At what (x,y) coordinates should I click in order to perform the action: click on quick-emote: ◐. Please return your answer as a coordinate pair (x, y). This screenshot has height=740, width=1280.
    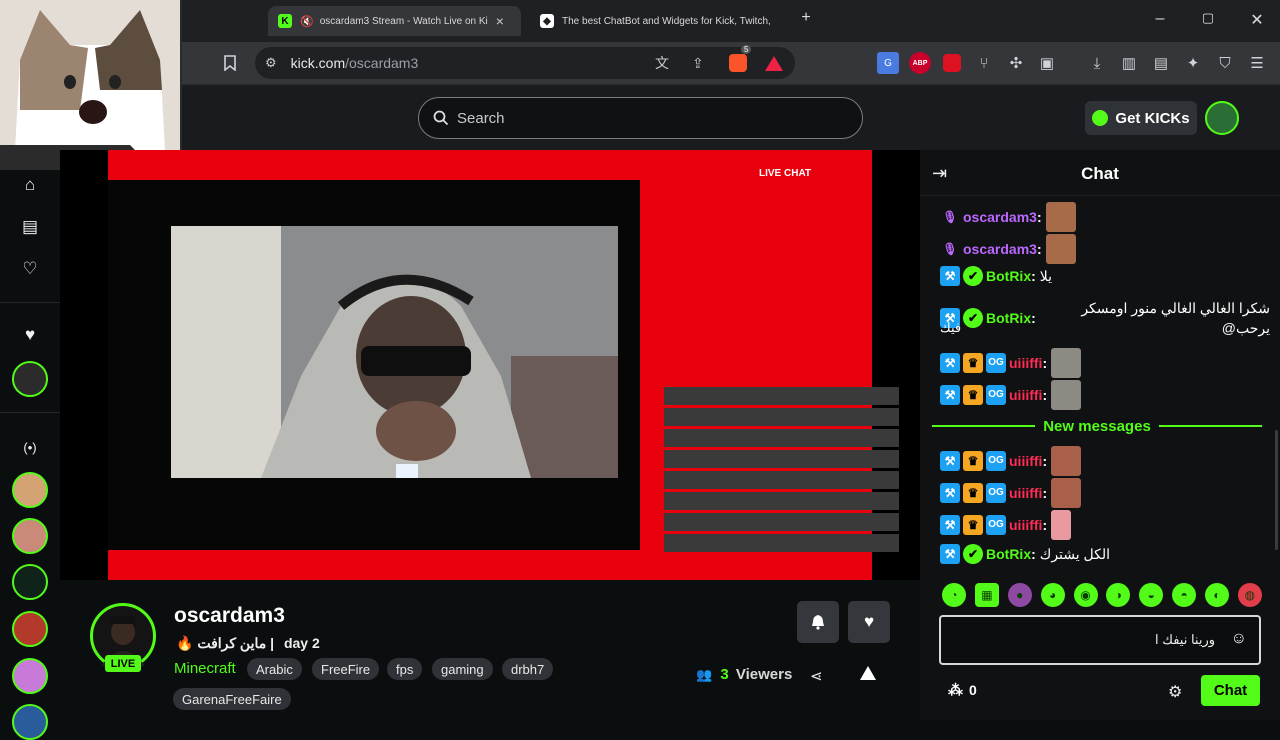
    Looking at the image, I should click on (1217, 595).